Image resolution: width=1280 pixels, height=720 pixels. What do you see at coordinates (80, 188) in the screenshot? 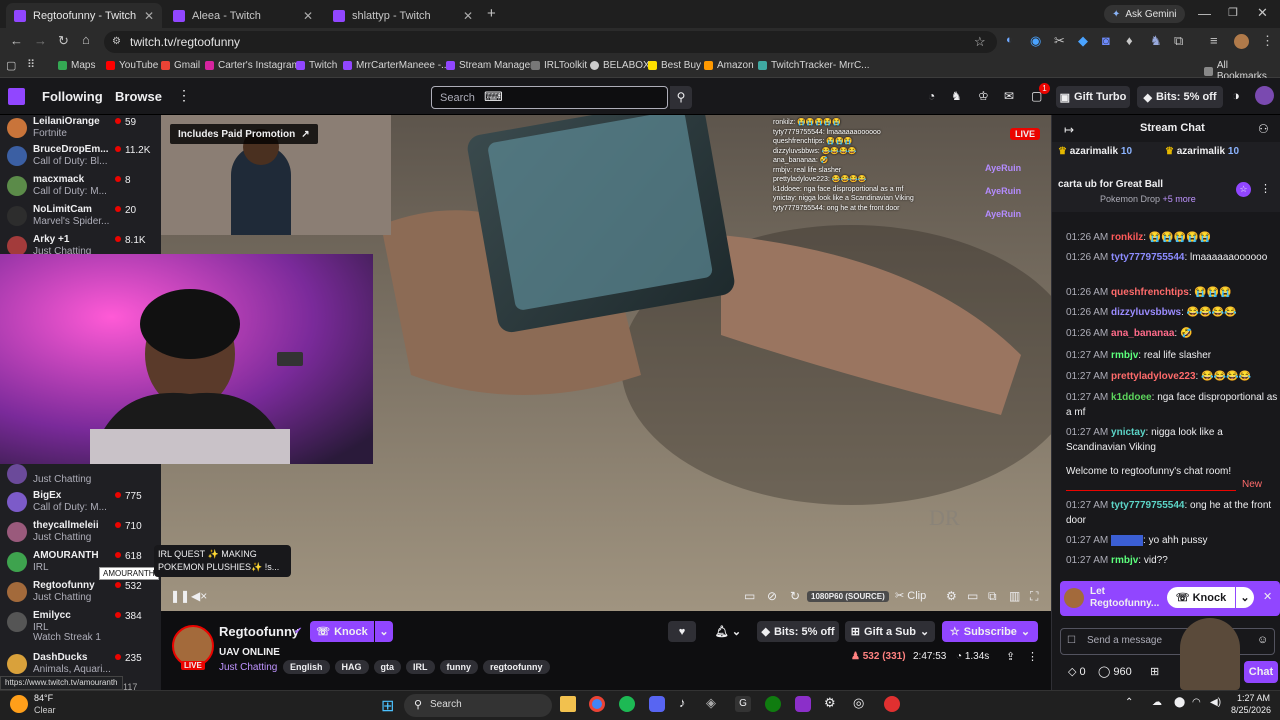
I see `sidebar-channel: macxmack Call of Duty: M... 8` at bounding box center [80, 188].